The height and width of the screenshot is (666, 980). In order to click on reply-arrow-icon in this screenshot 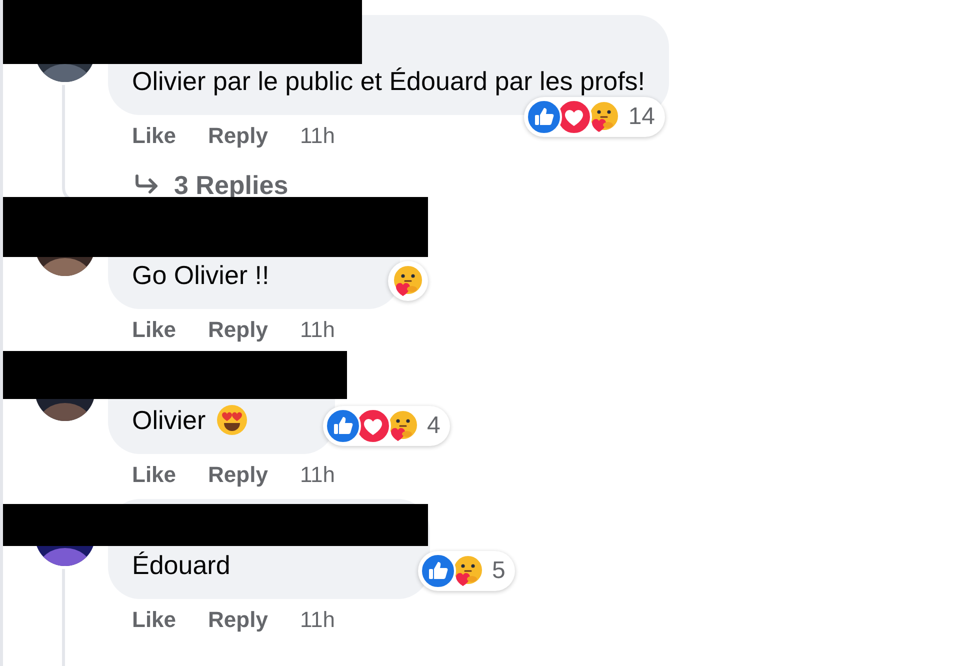, I will do `click(147, 185)`.